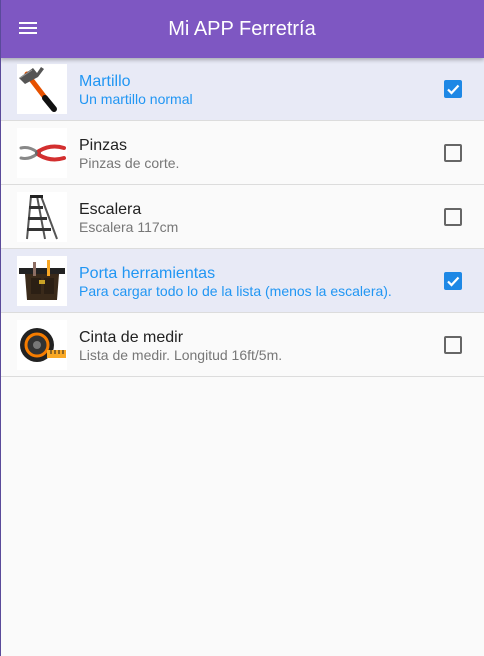 The image size is (484, 656). Describe the element at coordinates (131, 337) in the screenshot. I see `item-title: Cinta de medir` at that location.